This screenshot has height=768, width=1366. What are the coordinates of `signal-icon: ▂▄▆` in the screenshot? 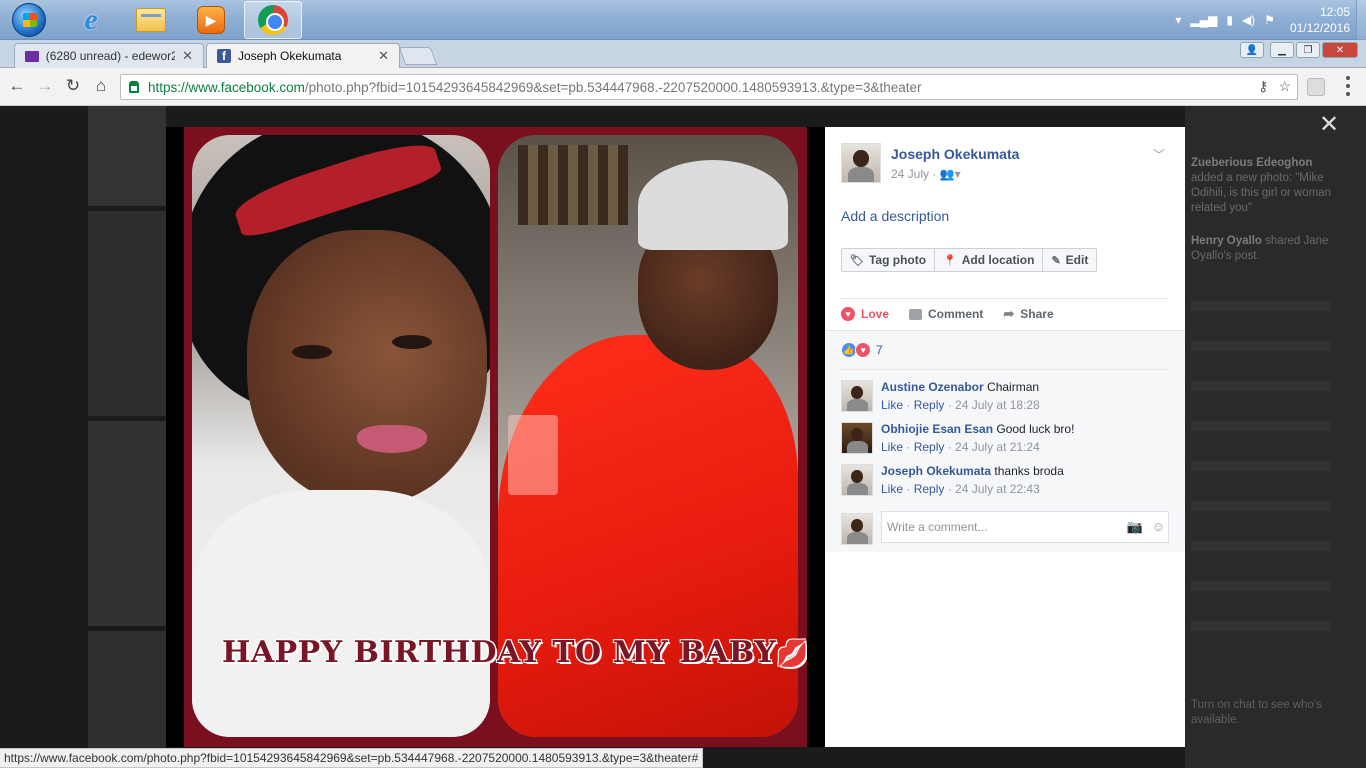 It's located at (1203, 20).